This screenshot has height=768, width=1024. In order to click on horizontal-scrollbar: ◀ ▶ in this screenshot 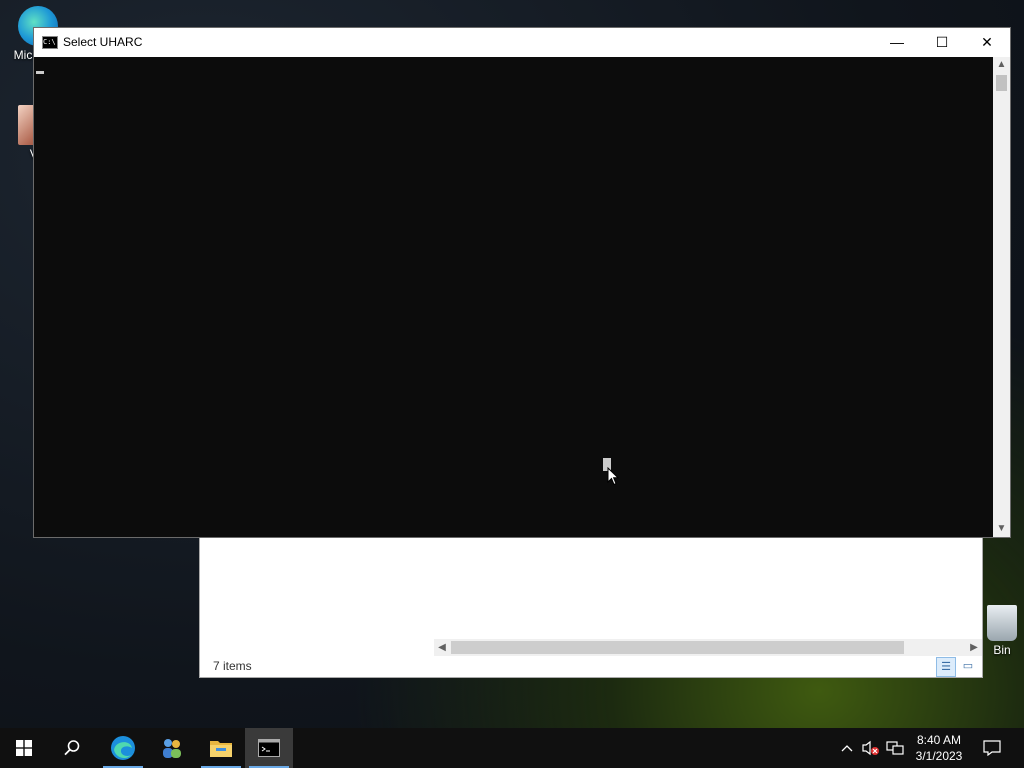, I will do `click(708, 647)`.